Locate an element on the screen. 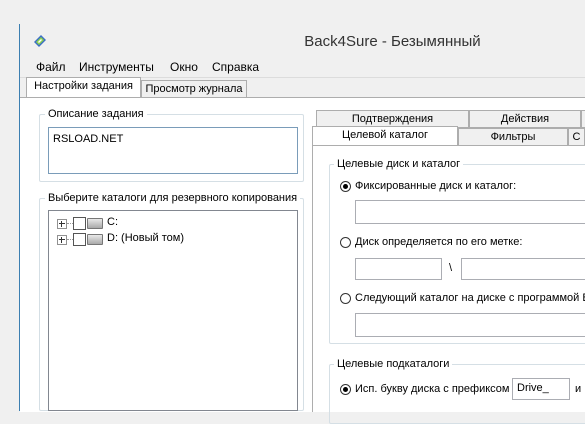  fixed-disk-radio is located at coordinates (345, 186).